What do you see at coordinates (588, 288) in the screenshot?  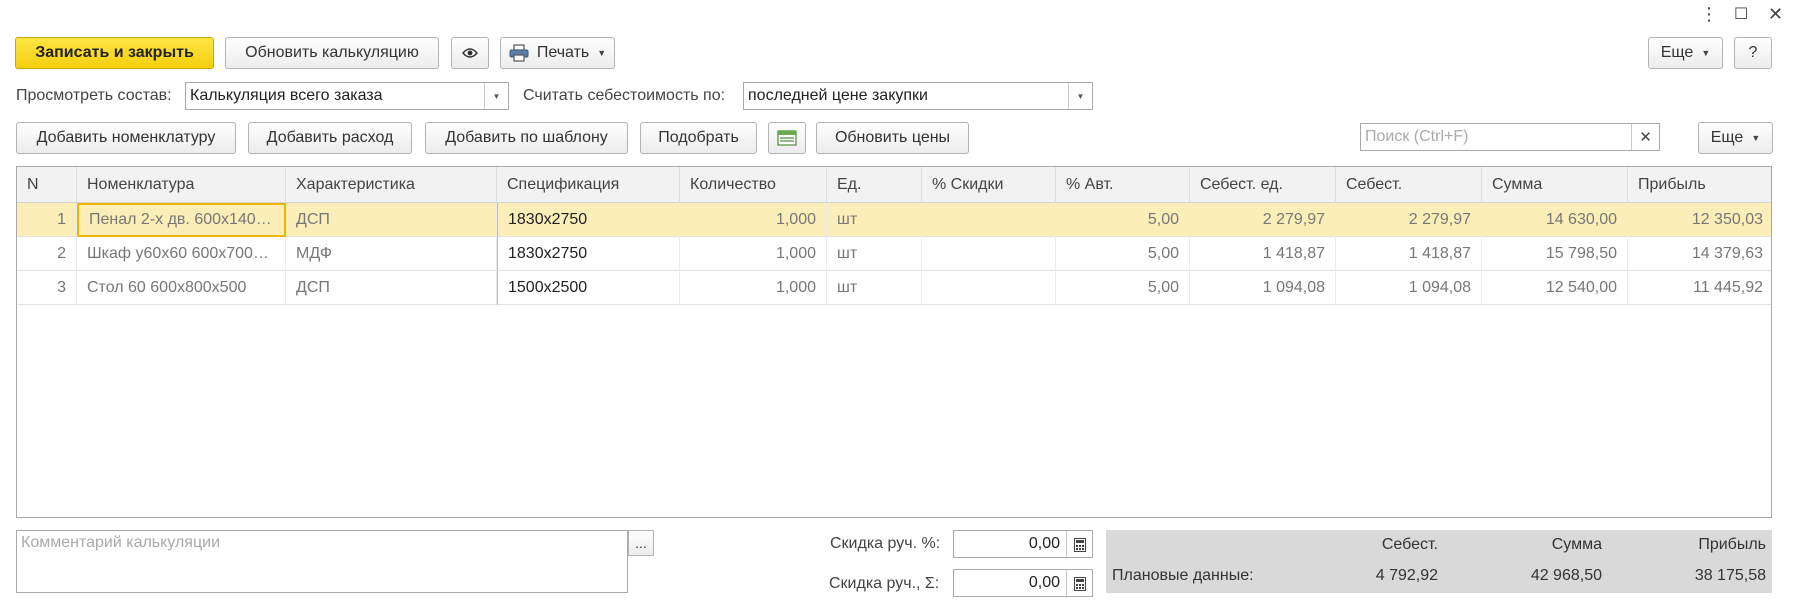 I see `cell-specification: 1500x2500` at bounding box center [588, 288].